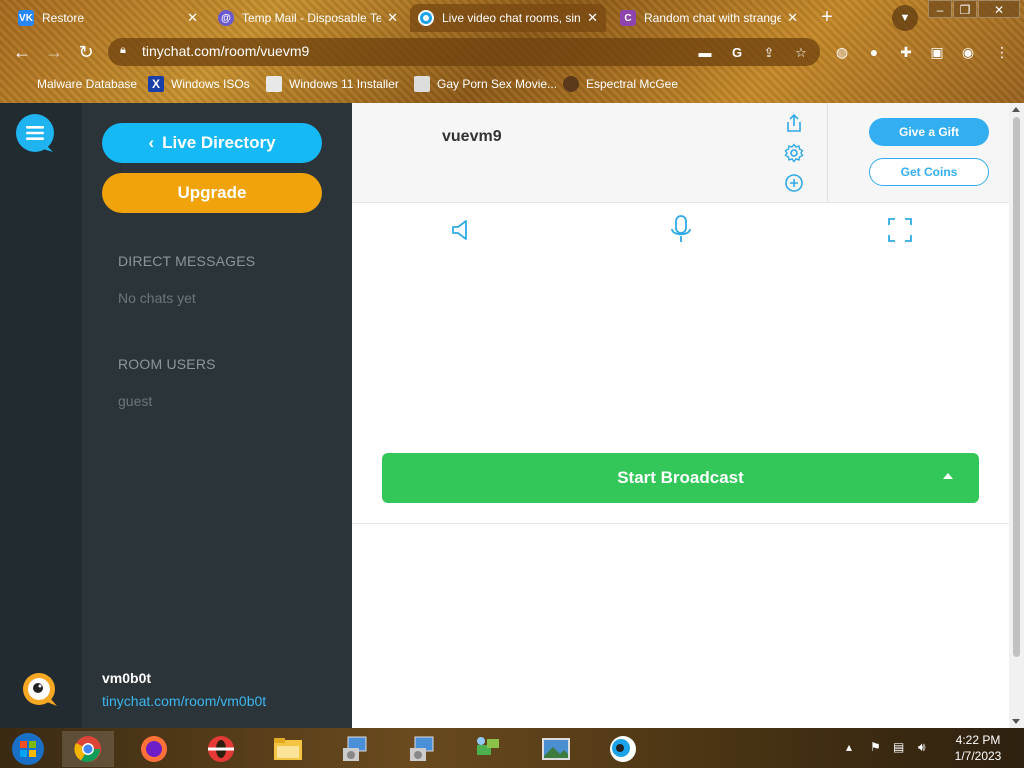  I want to click on volume-icon: 🔊︎, so click(922, 747).